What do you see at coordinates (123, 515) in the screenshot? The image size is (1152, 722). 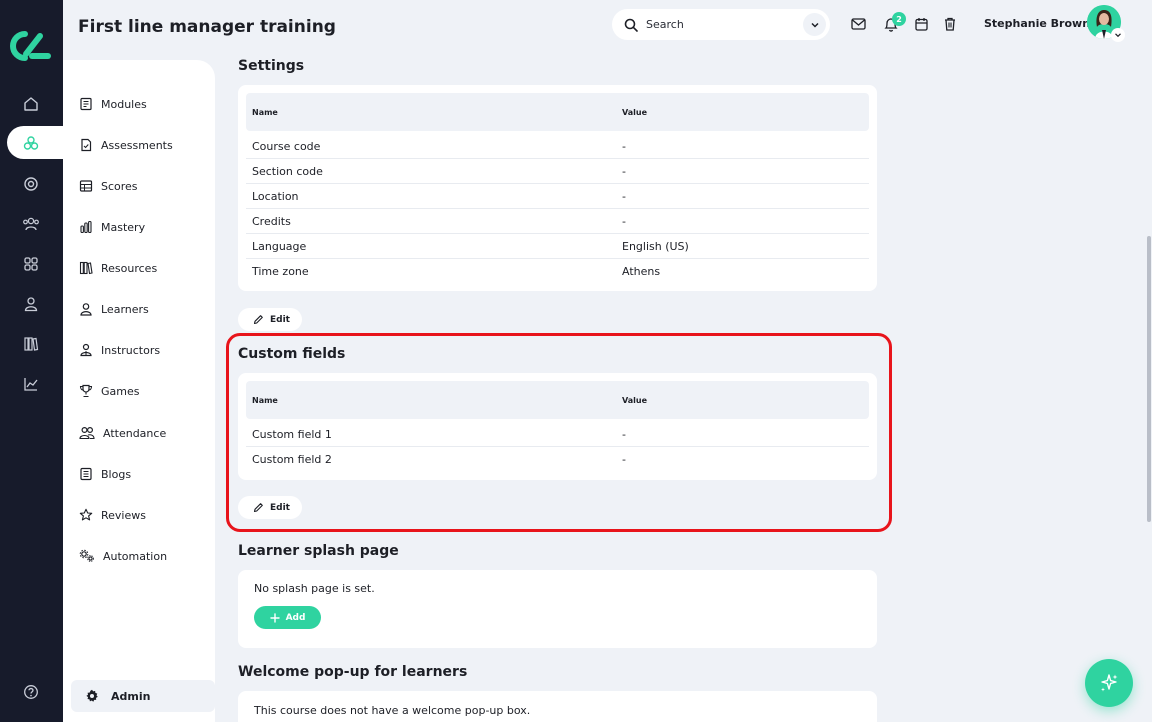 I see `subnav-item-label: Reviews` at bounding box center [123, 515].